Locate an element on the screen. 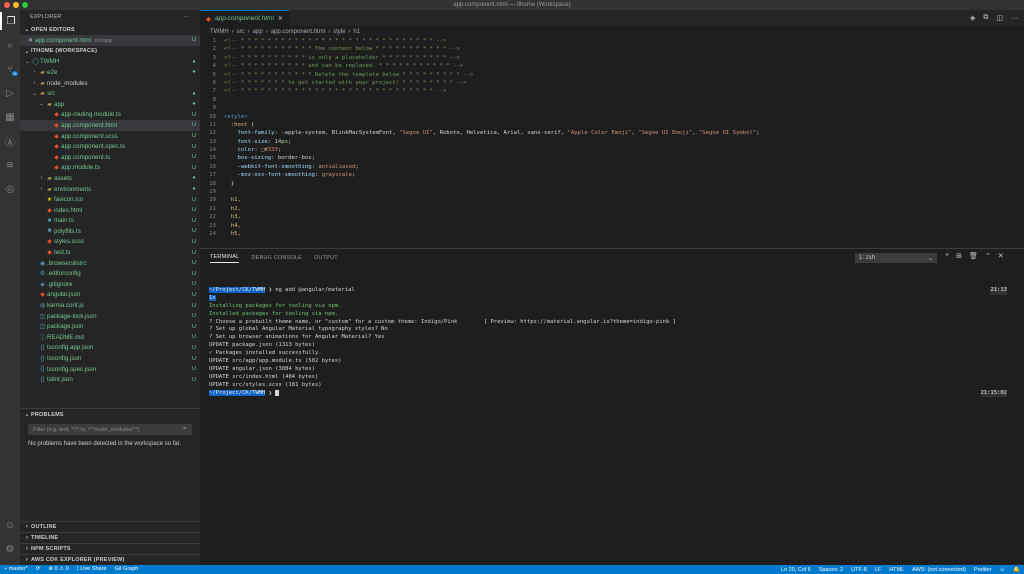  maximize-panel-icon: ⌃ is located at coordinates (988, 256).